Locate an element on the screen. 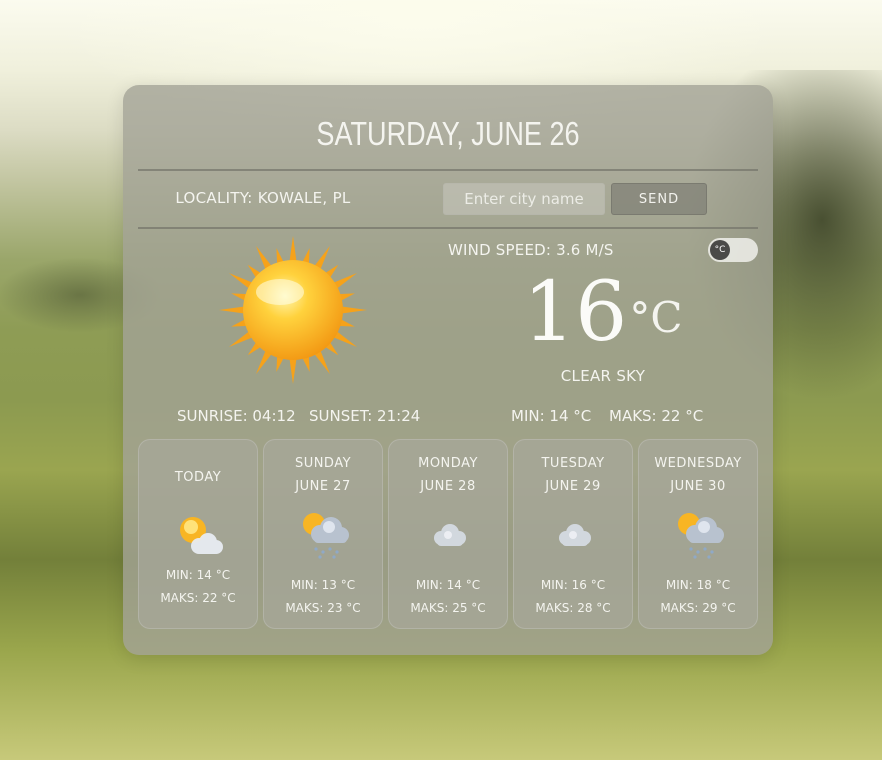  forecast-day-date: JUNE 29 is located at coordinates (573, 486).